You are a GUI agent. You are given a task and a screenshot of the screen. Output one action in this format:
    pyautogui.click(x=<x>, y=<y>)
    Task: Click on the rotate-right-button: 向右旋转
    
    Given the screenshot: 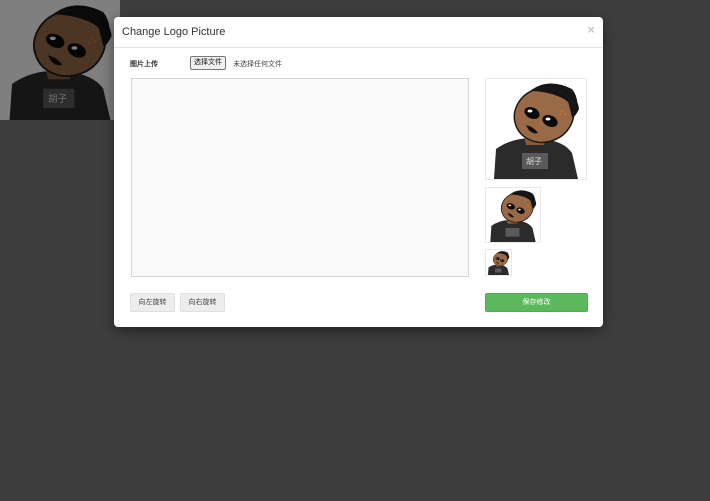 What is the action you would take?
    pyautogui.click(x=202, y=302)
    